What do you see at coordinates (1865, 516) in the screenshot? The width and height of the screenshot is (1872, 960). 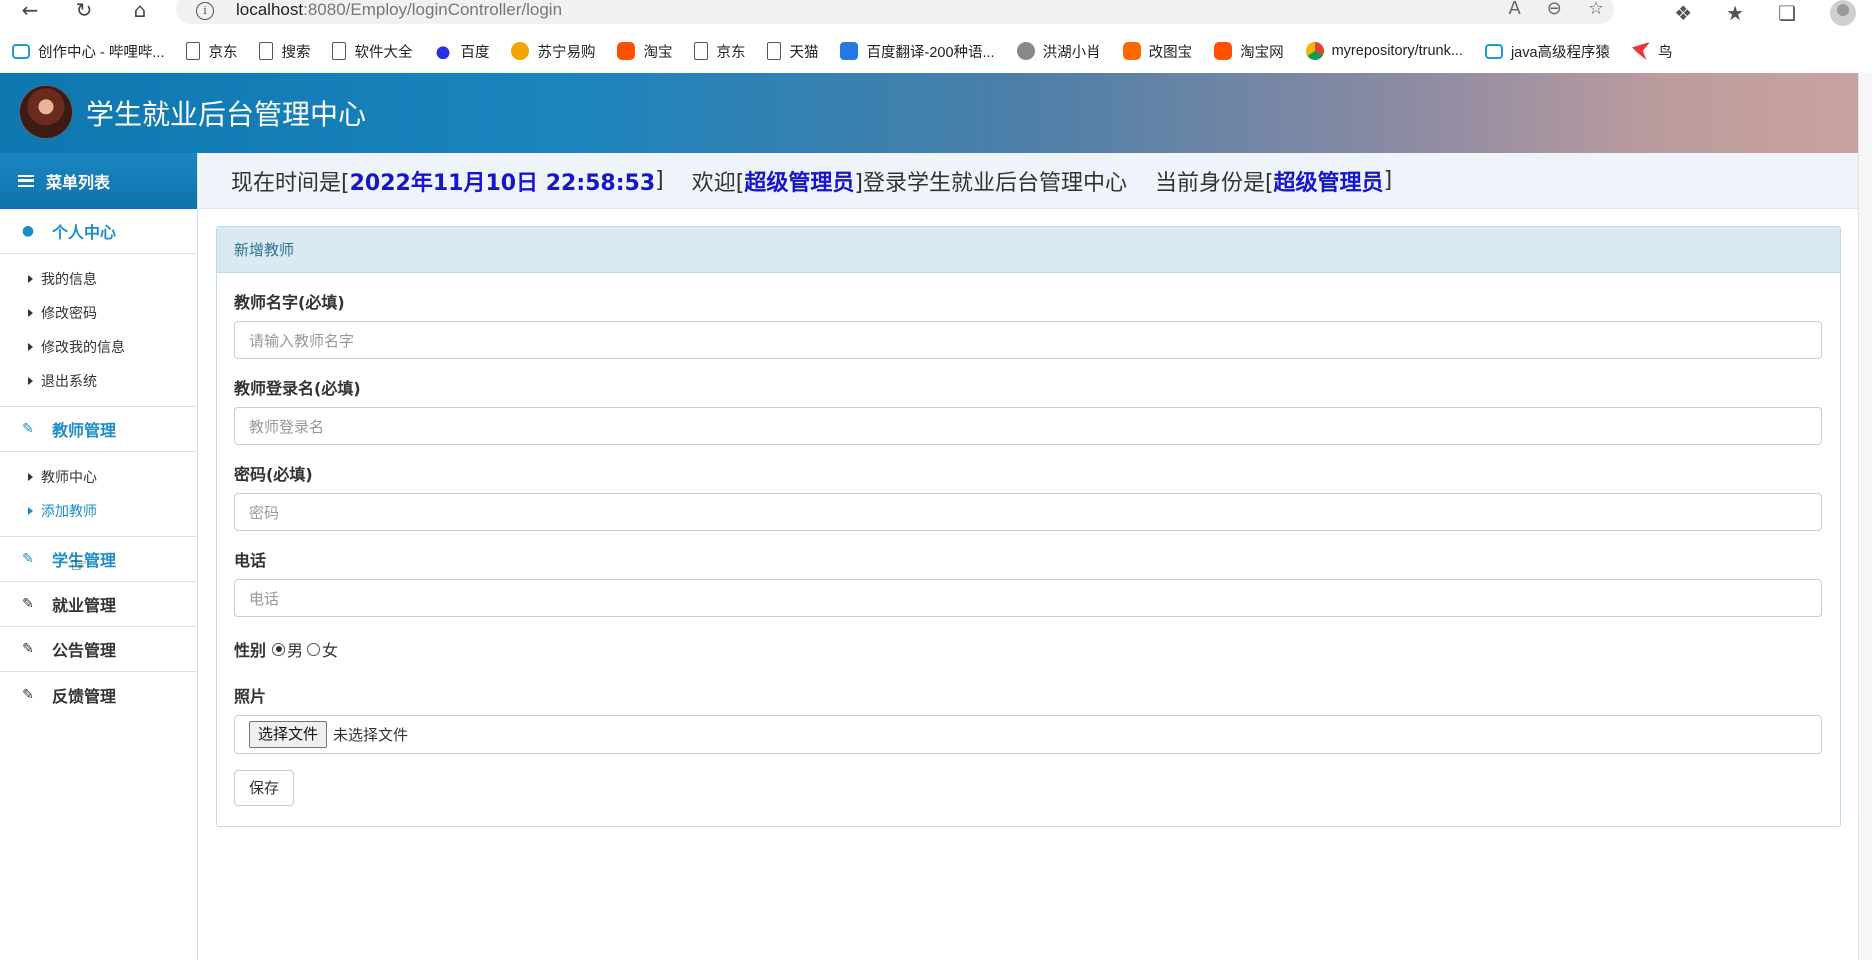 I see `page-scrollbar` at bounding box center [1865, 516].